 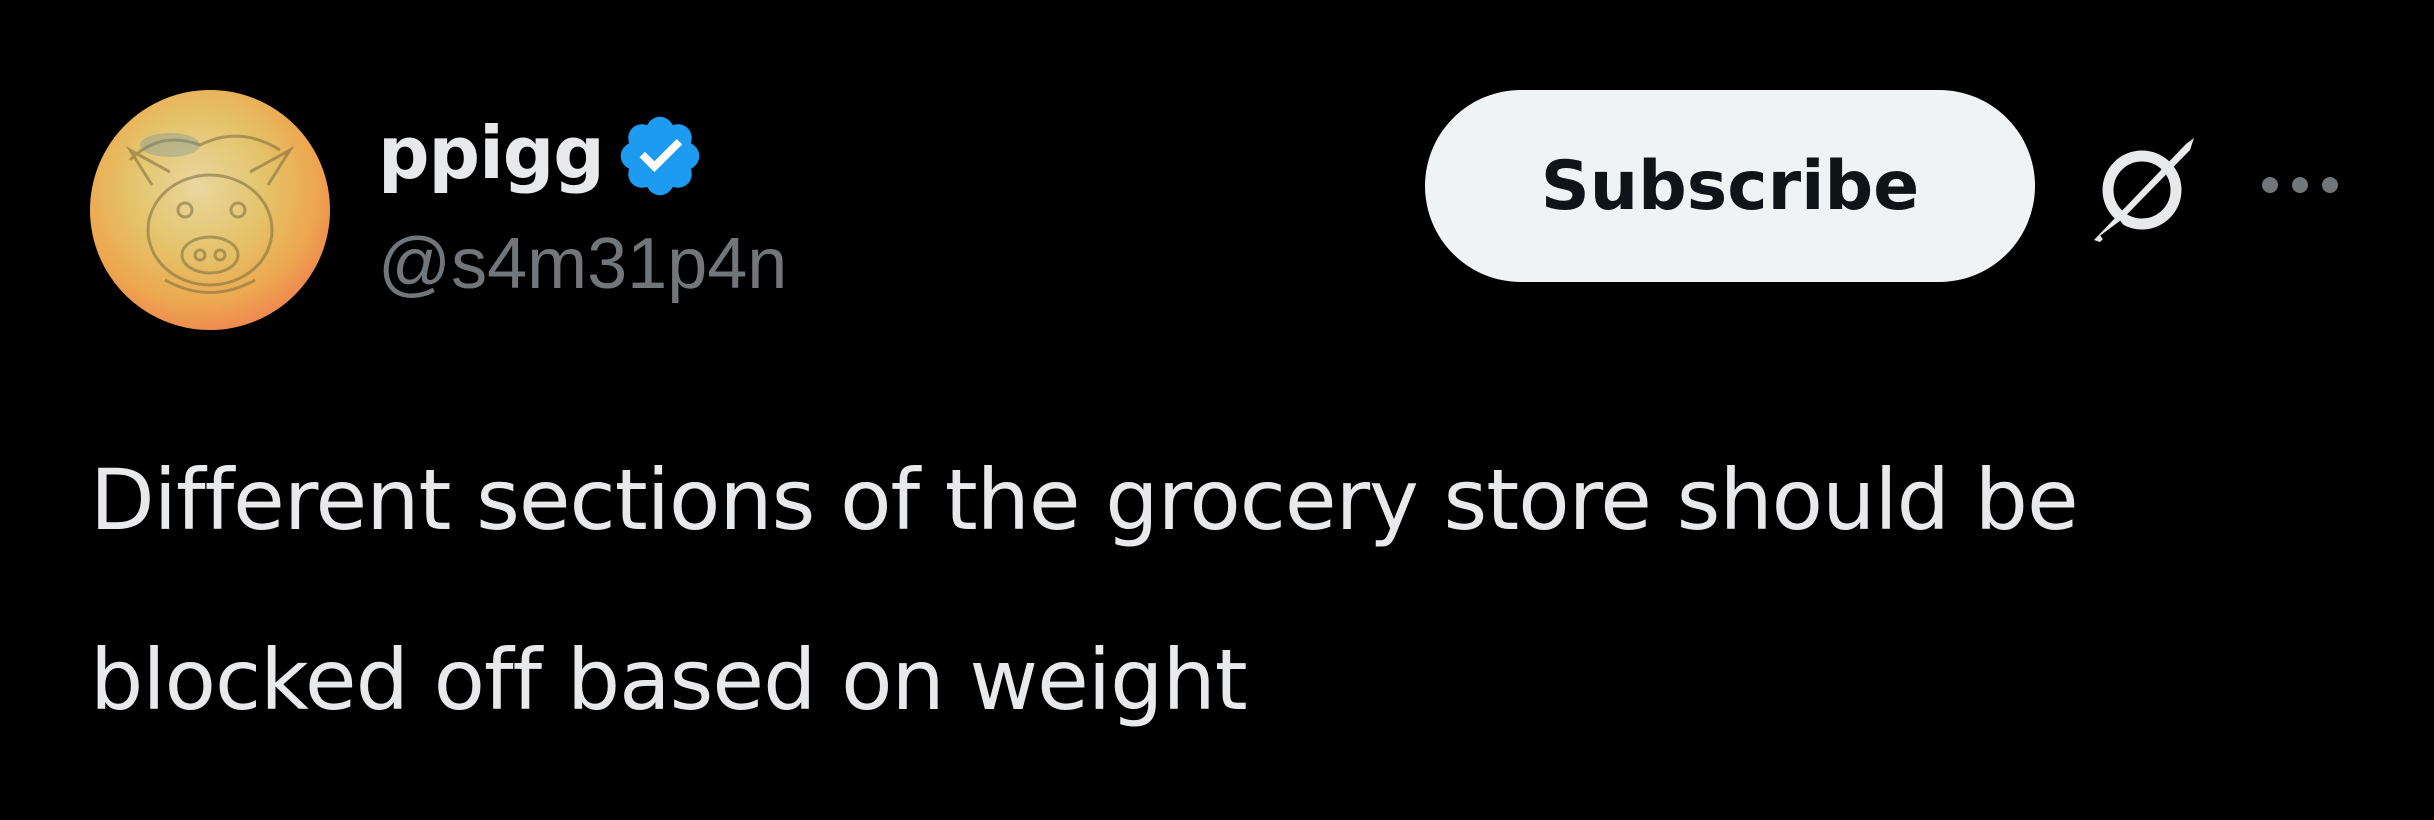 What do you see at coordinates (582, 264) in the screenshot?
I see `author-handle: @s4m31p4n` at bounding box center [582, 264].